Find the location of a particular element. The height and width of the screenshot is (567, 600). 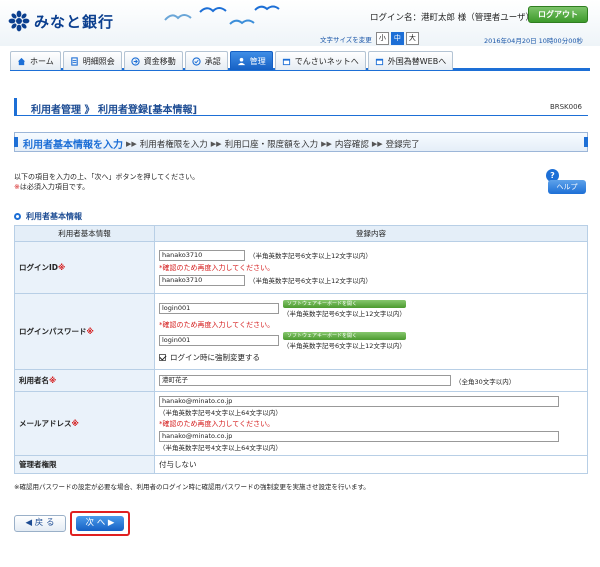

logout-button: ログアウト is located at coordinates (558, 14).